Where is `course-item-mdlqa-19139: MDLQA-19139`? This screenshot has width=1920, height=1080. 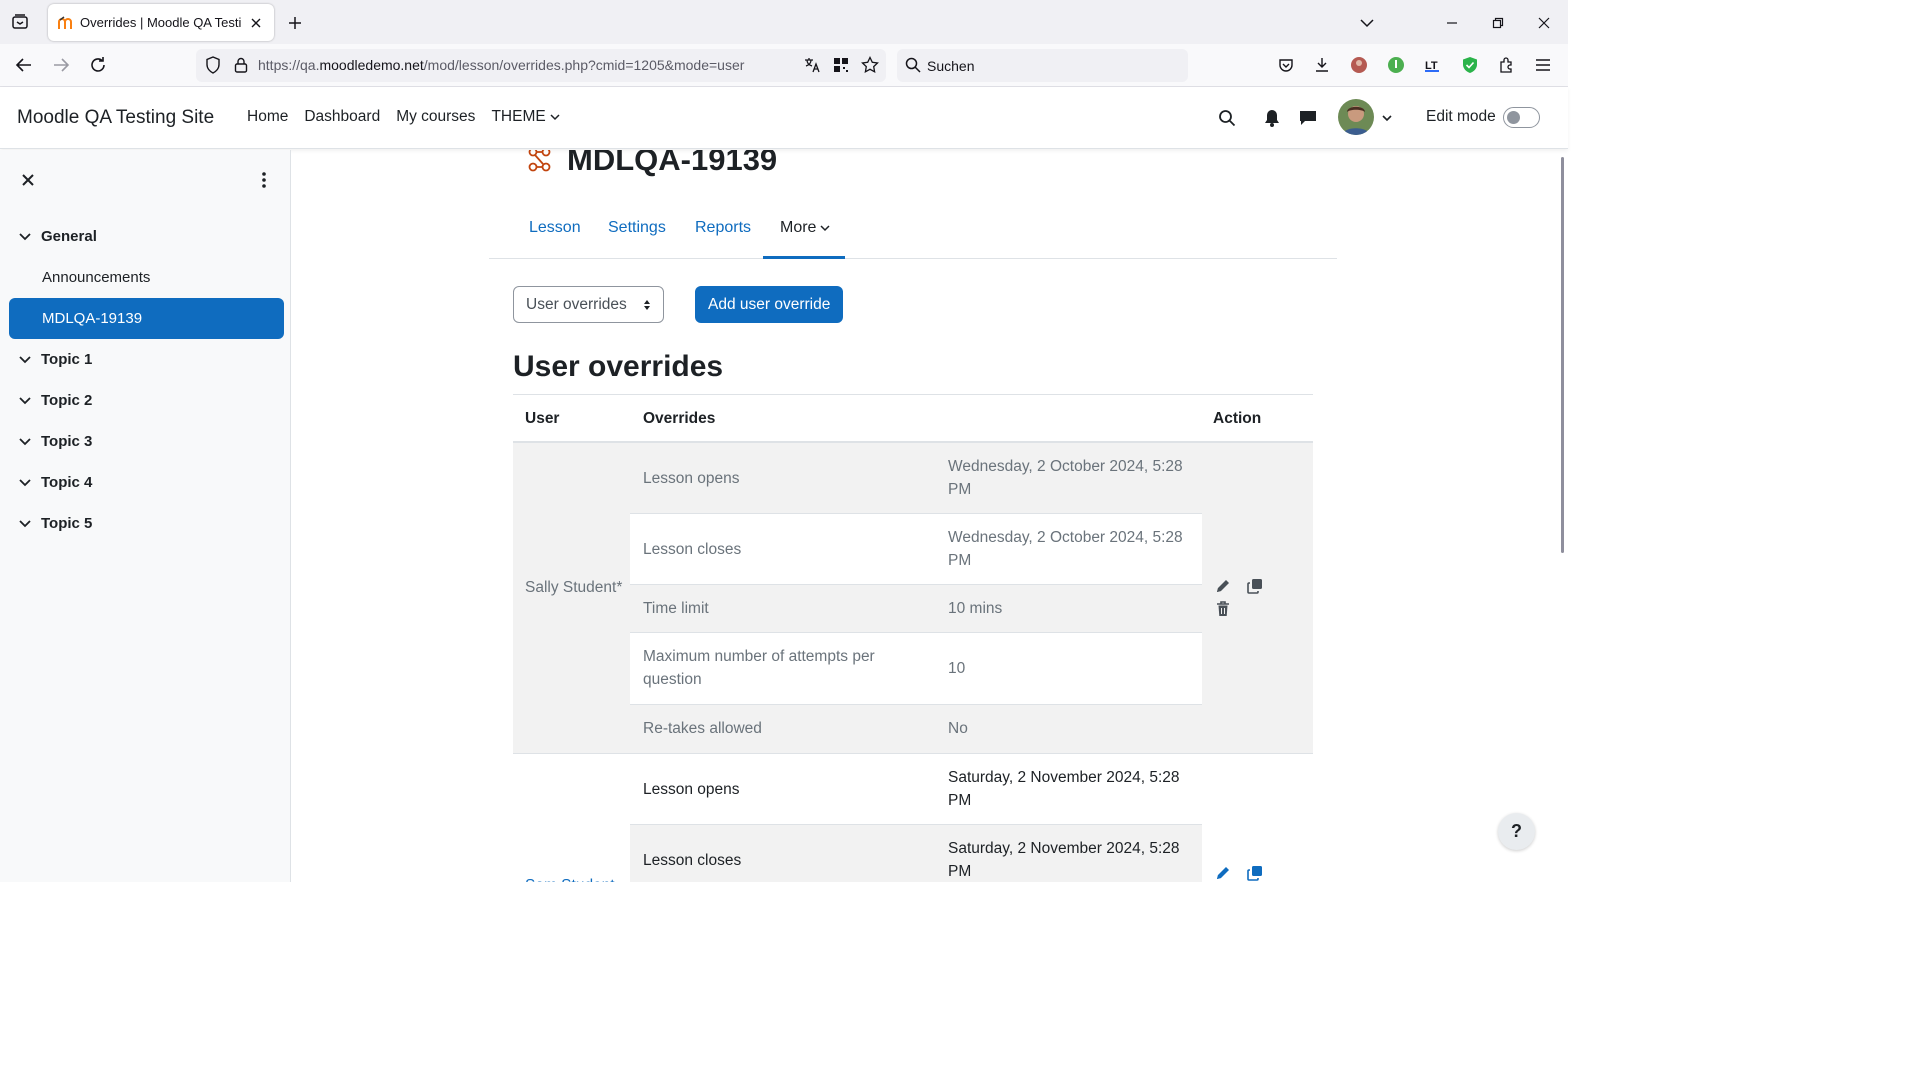
course-item-mdlqa-19139: MDLQA-19139 is located at coordinates (146, 318).